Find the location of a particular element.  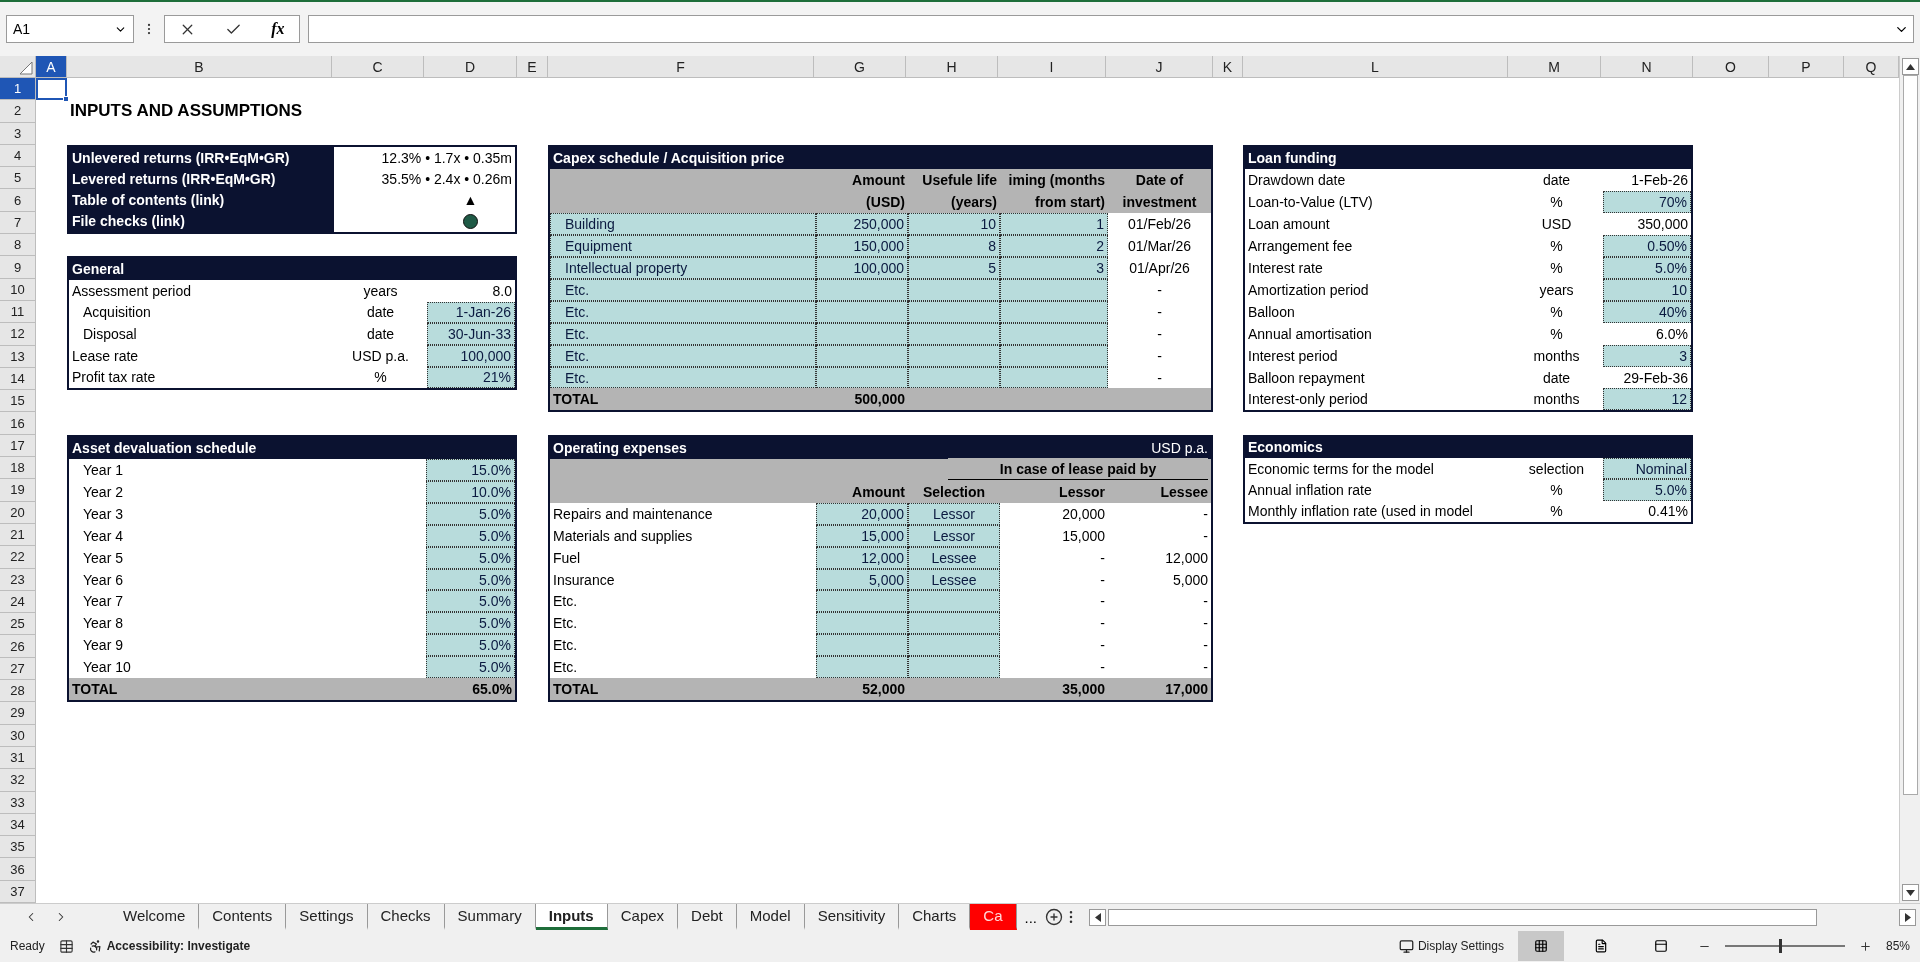

display-settings-button: Display Settings is located at coordinates (1451, 946).